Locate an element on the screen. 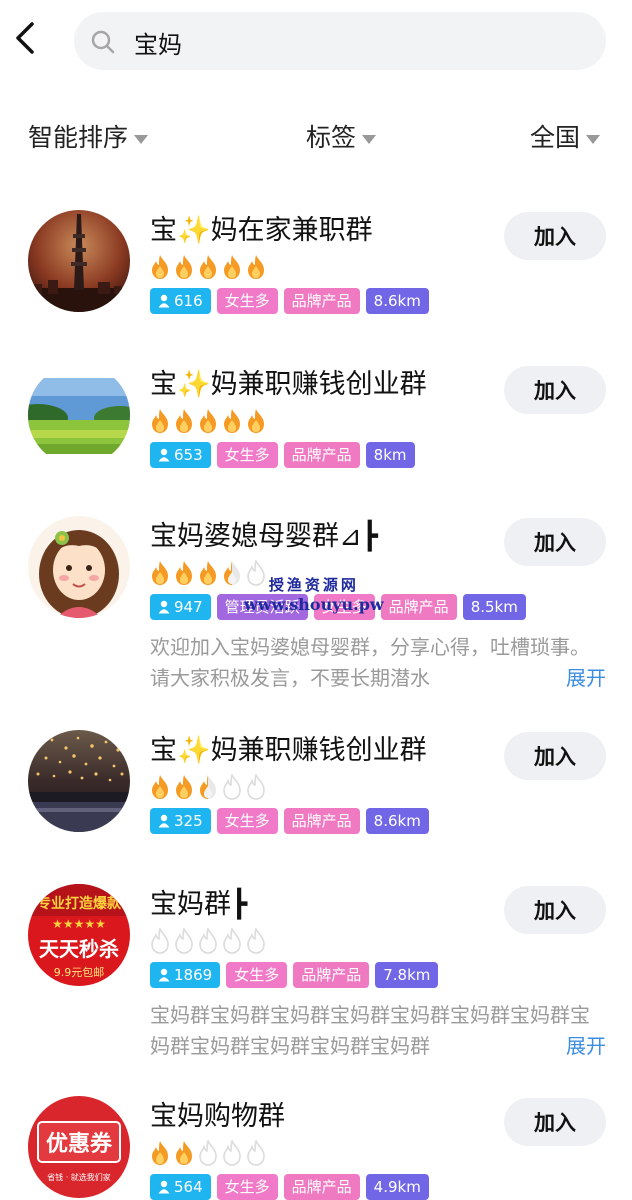 This screenshot has height=1200, width=632. member-count: 1869 is located at coordinates (193, 975).